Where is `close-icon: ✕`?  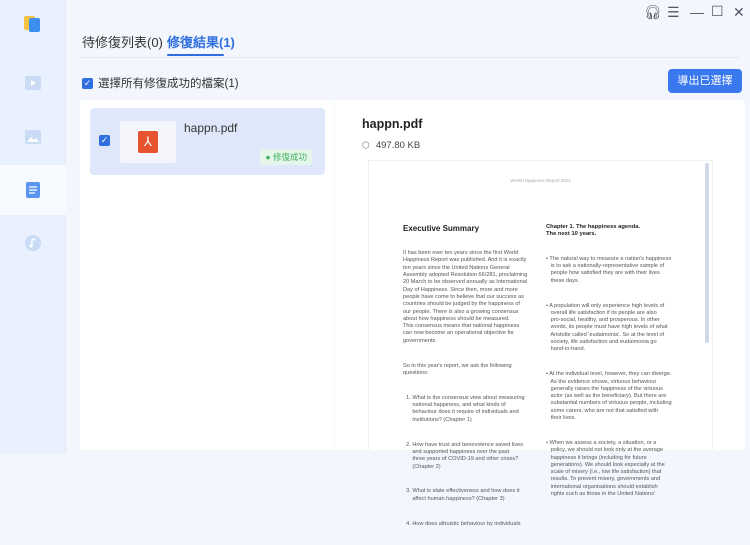 close-icon: ✕ is located at coordinates (739, 12).